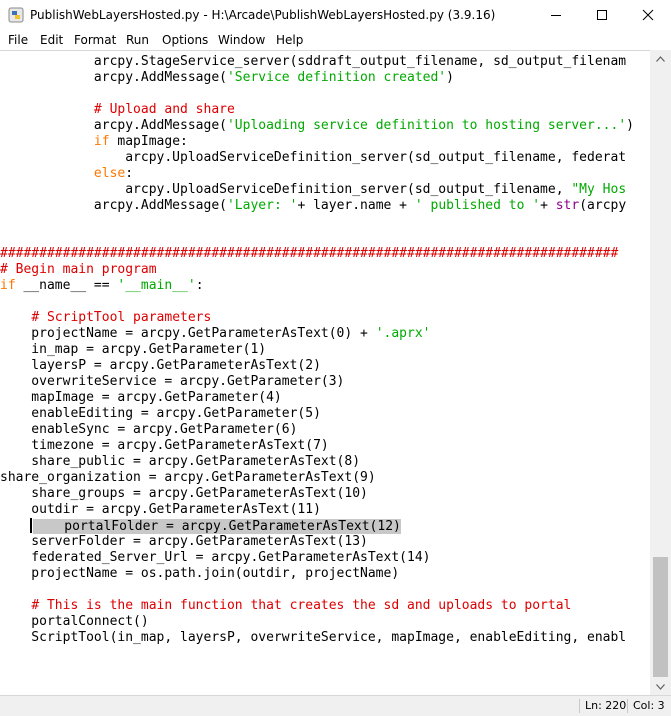 The image size is (671, 716). What do you see at coordinates (289, 40) in the screenshot?
I see `menu-help: Help` at bounding box center [289, 40].